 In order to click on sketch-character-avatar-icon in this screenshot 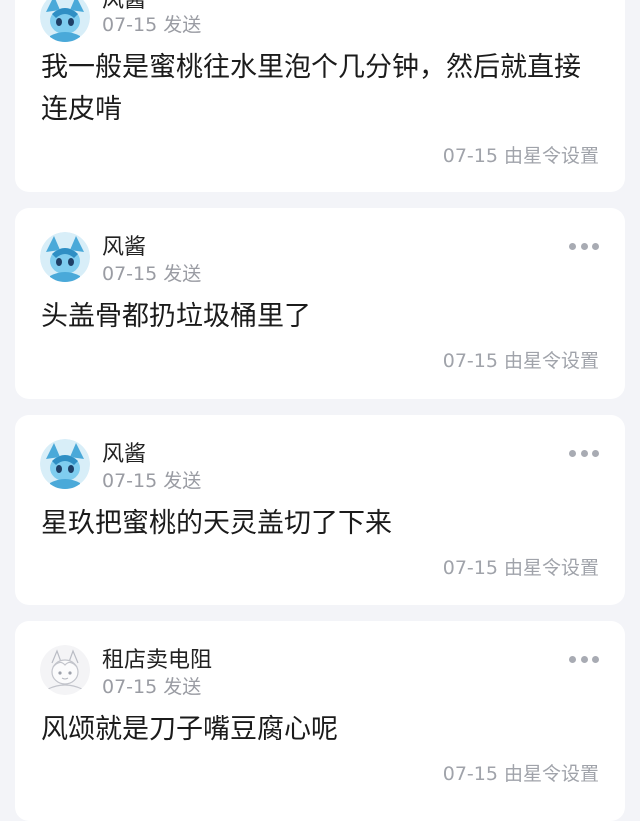, I will do `click(65, 670)`.